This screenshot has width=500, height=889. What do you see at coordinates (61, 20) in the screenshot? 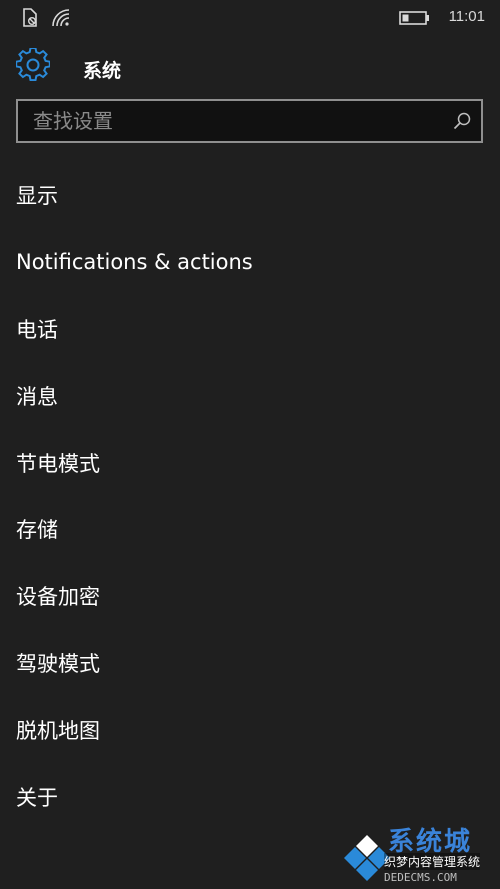
I see `wifi-icon` at bounding box center [61, 20].